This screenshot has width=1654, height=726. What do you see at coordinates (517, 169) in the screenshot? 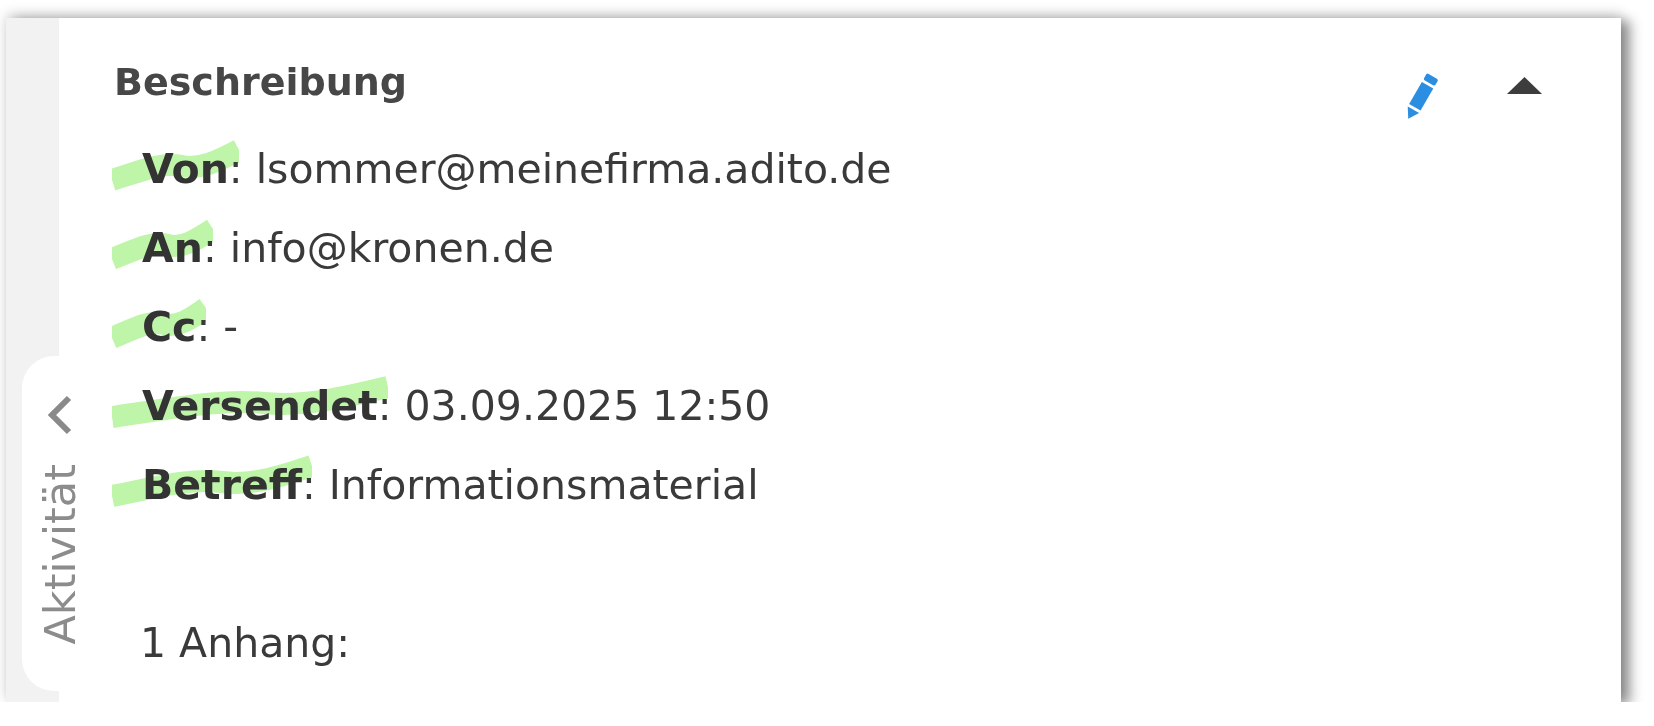
I see `detail-line: Von: lsommer@meinefirma.adito.de` at bounding box center [517, 169].